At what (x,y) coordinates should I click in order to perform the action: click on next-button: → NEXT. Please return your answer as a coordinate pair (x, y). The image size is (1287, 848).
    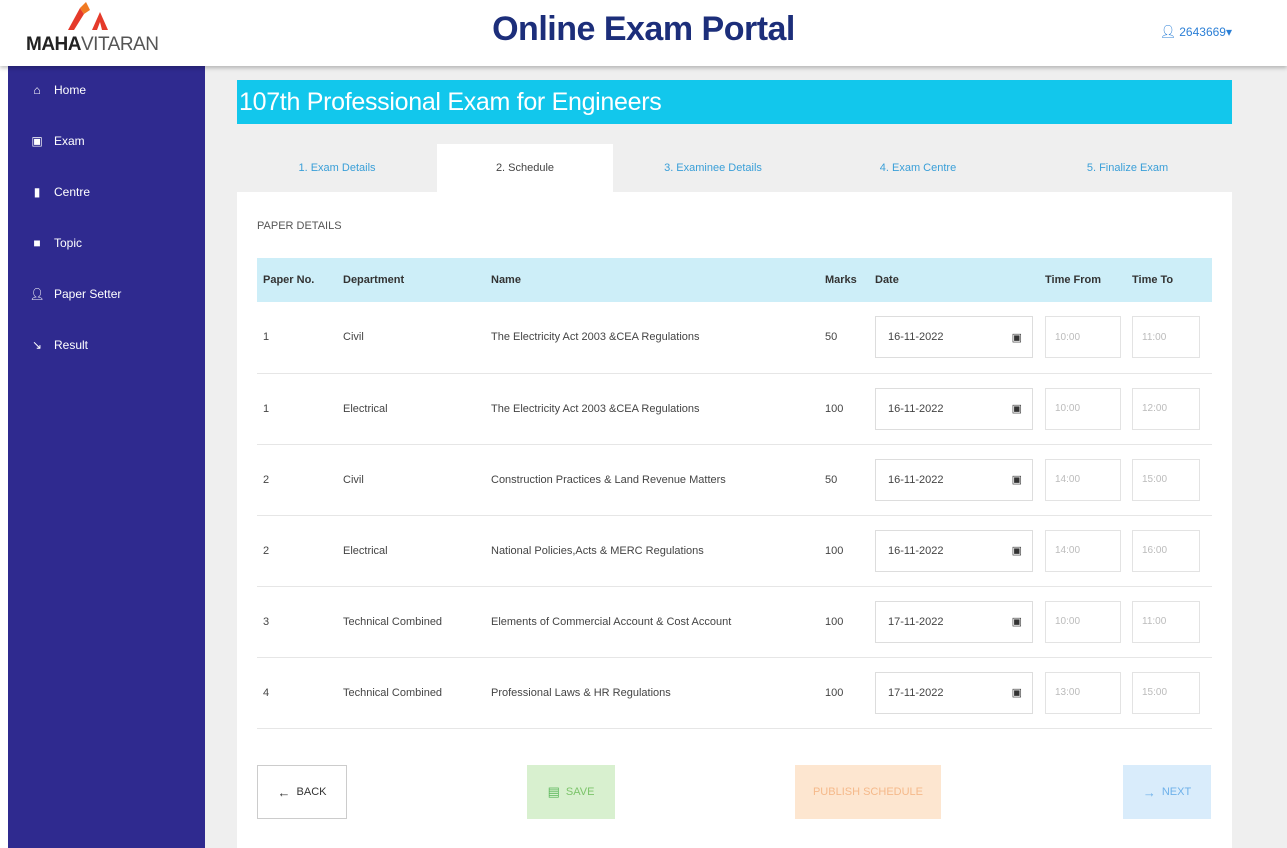
    Looking at the image, I should click on (1167, 792).